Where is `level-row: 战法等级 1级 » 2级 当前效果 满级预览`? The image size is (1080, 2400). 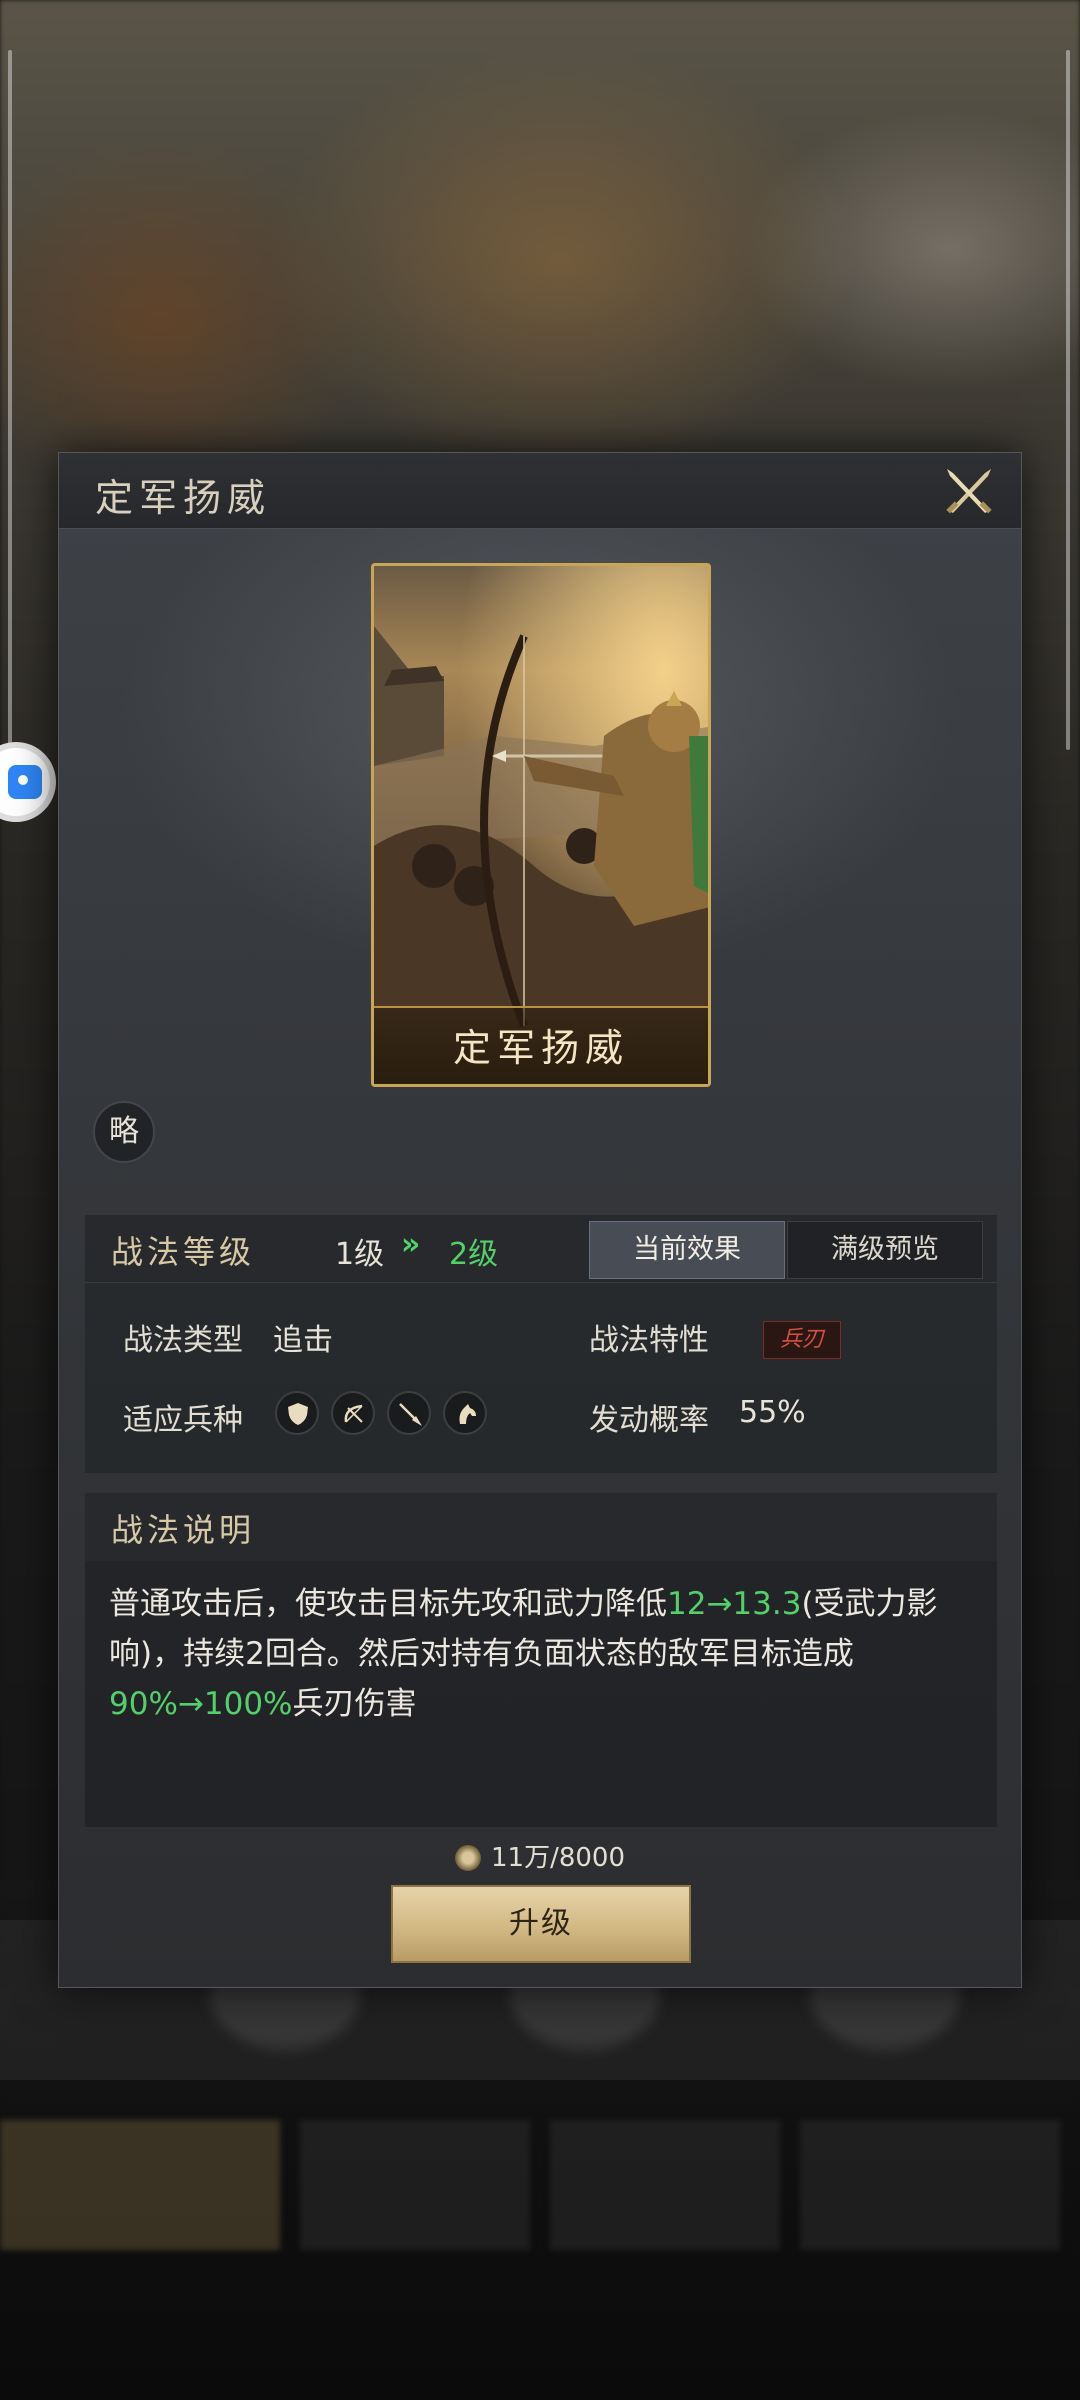
level-row: 战法等级 1级 » 2级 当前效果 满级预览 is located at coordinates (541, 1249).